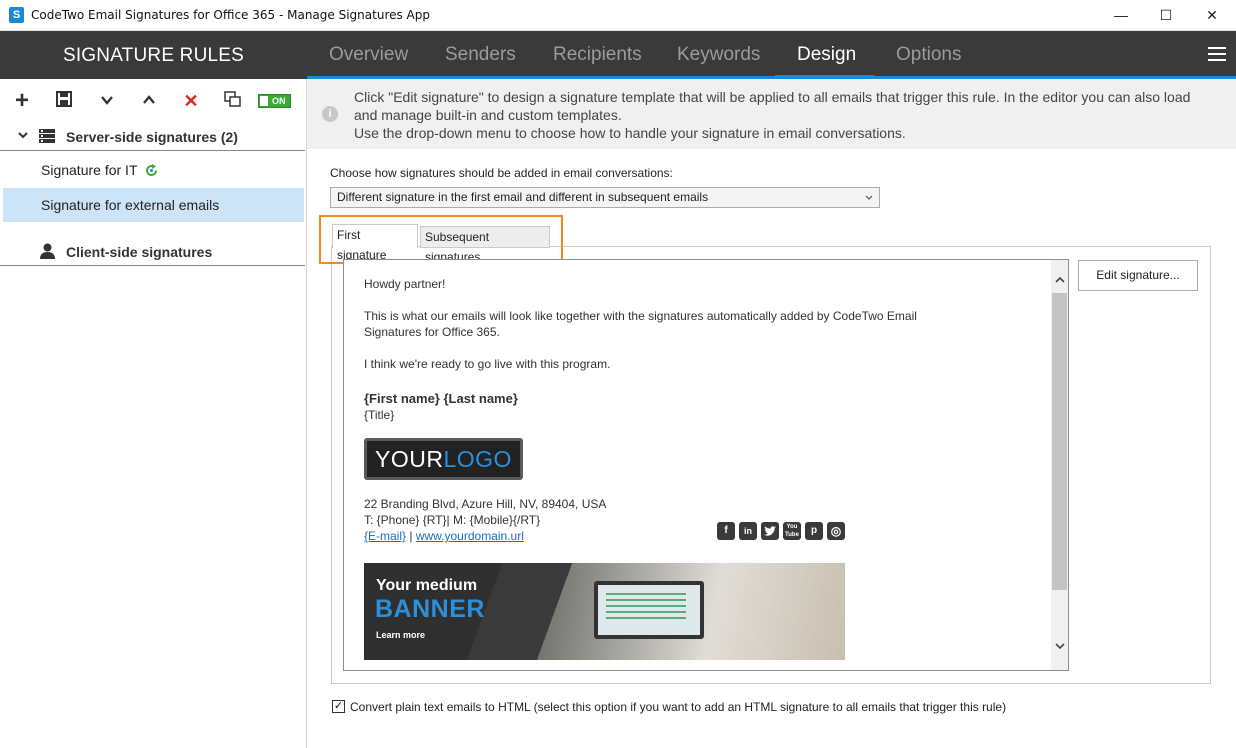  Describe the element at coordinates (1212, 15) in the screenshot. I see `close-button: ✕` at that location.